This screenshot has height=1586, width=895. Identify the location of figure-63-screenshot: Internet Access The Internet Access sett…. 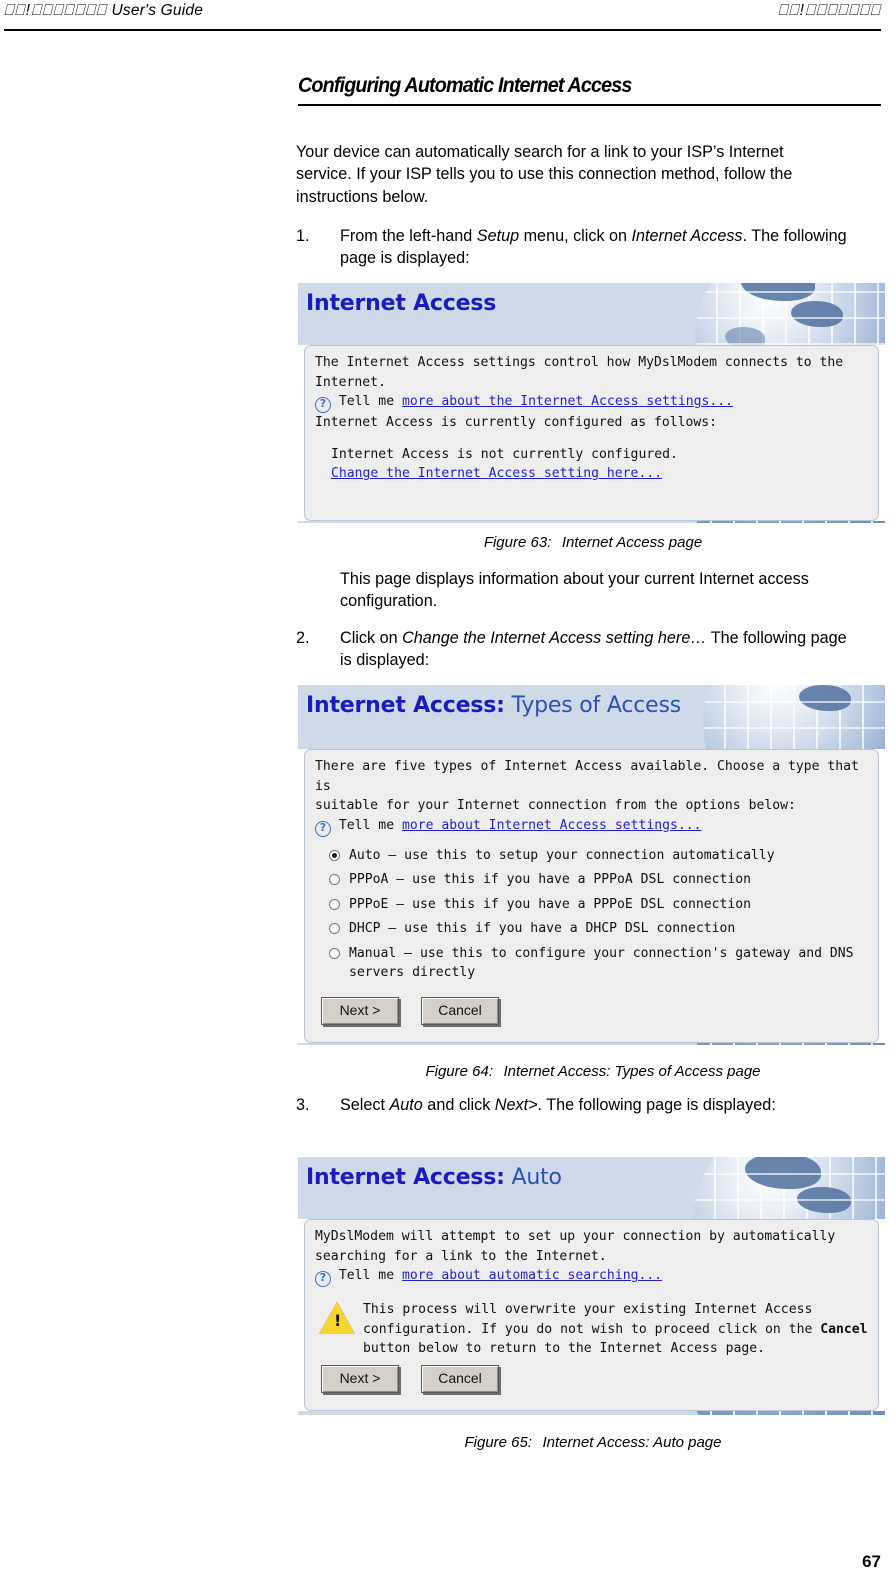
(591, 403).